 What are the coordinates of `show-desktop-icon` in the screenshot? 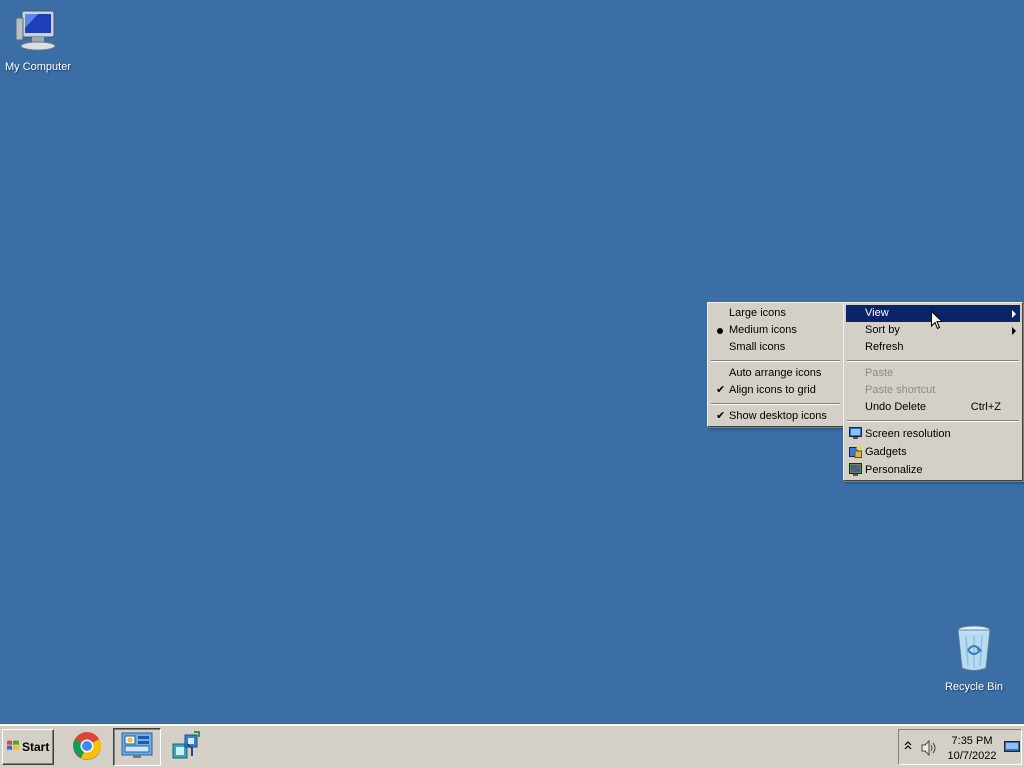 It's located at (1012, 748).